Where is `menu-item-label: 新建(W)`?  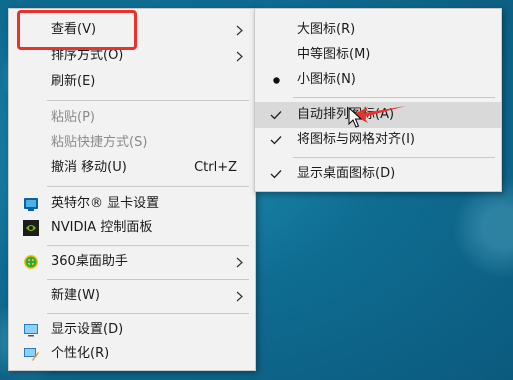
menu-item-label: 新建(W) is located at coordinates (75, 295).